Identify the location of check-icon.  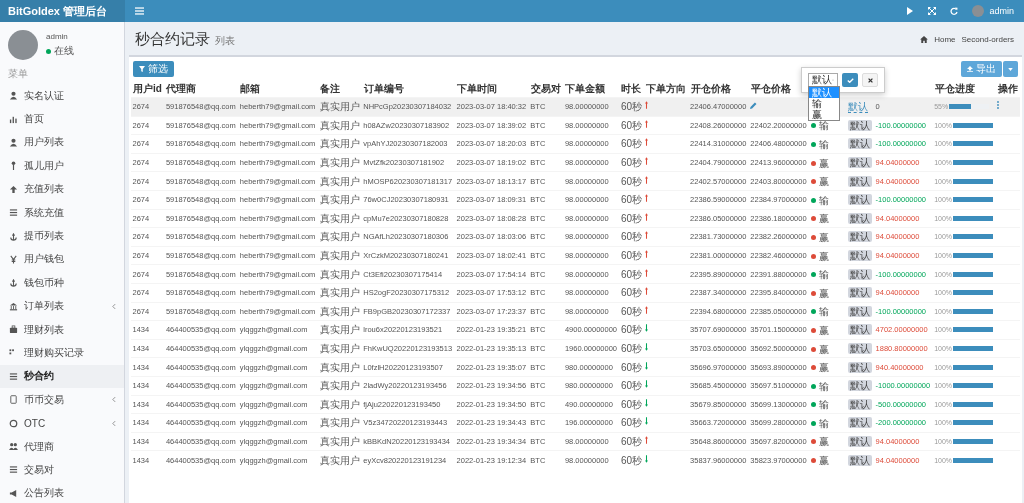
(850, 80).